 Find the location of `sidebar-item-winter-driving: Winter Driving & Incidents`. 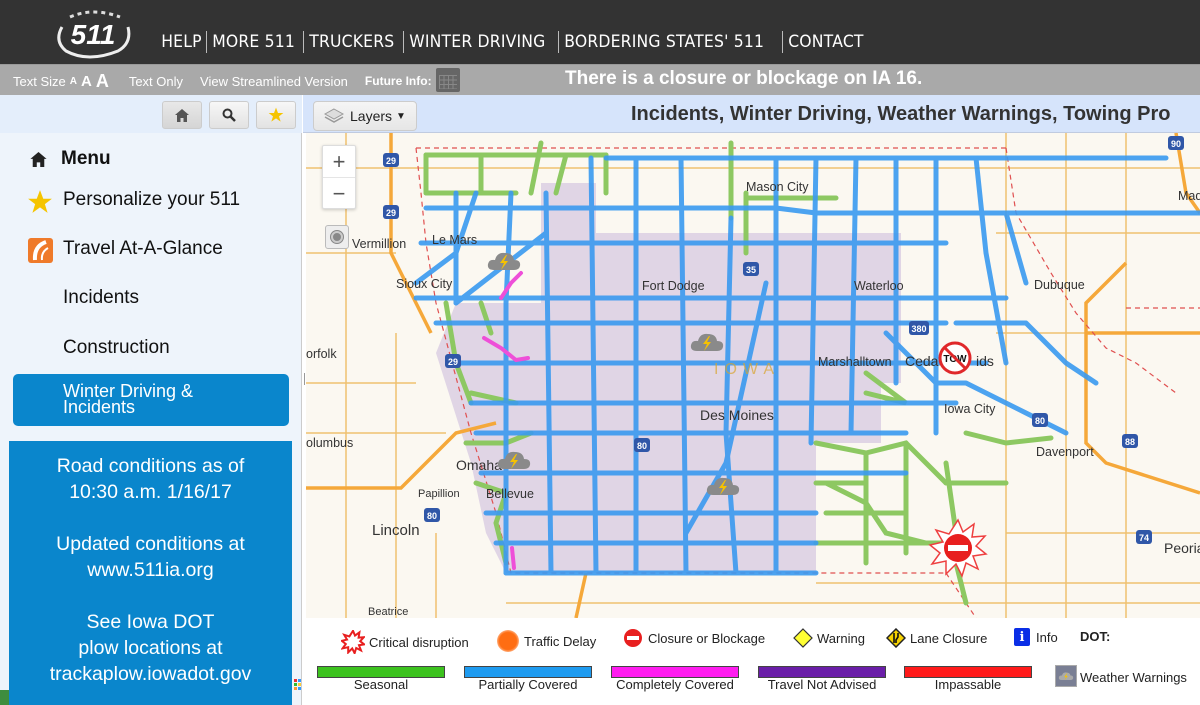

sidebar-item-winter-driving: Winter Driving & Incidents is located at coordinates (151, 400).